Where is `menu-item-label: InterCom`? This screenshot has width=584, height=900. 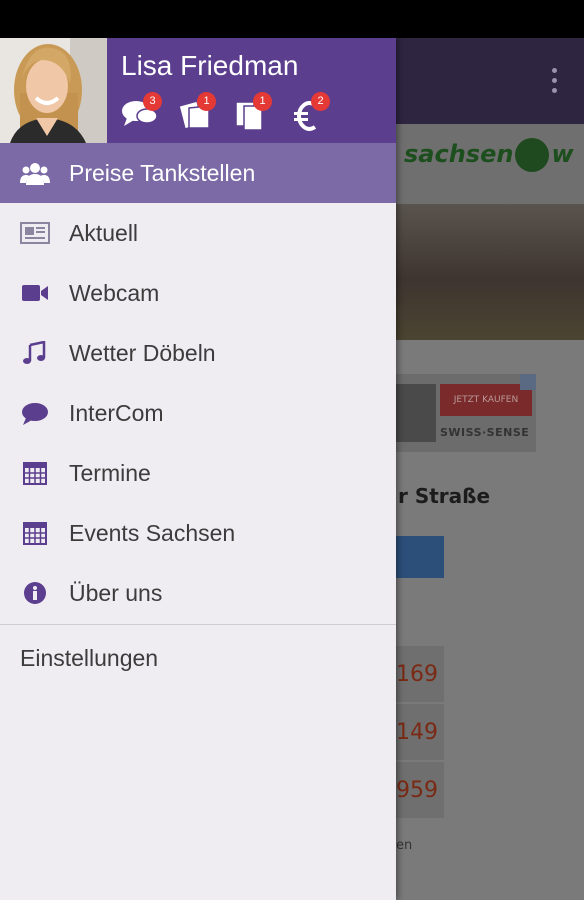
menu-item-label: InterCom is located at coordinates (116, 413).